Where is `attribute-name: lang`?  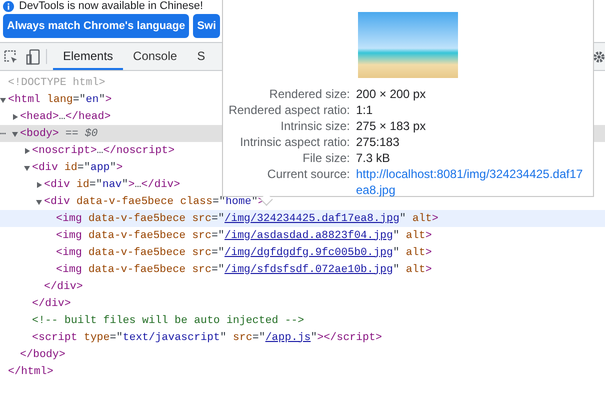 attribute-name: lang is located at coordinates (59, 100).